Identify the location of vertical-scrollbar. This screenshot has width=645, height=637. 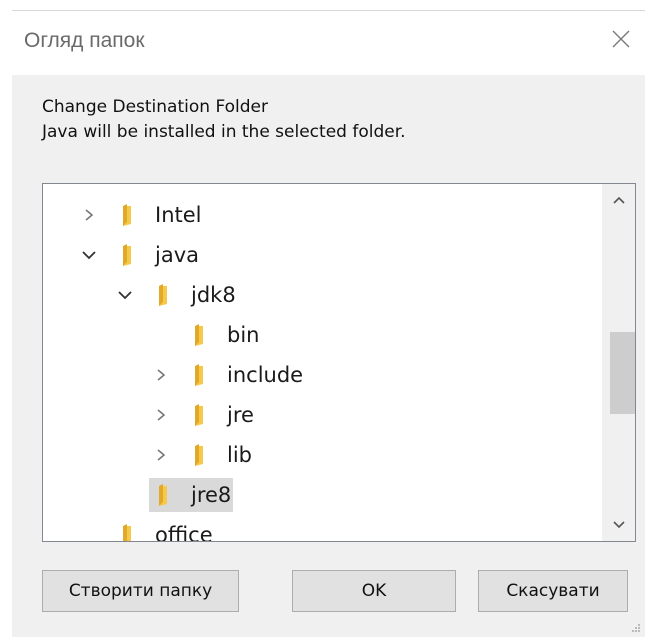
(618, 362).